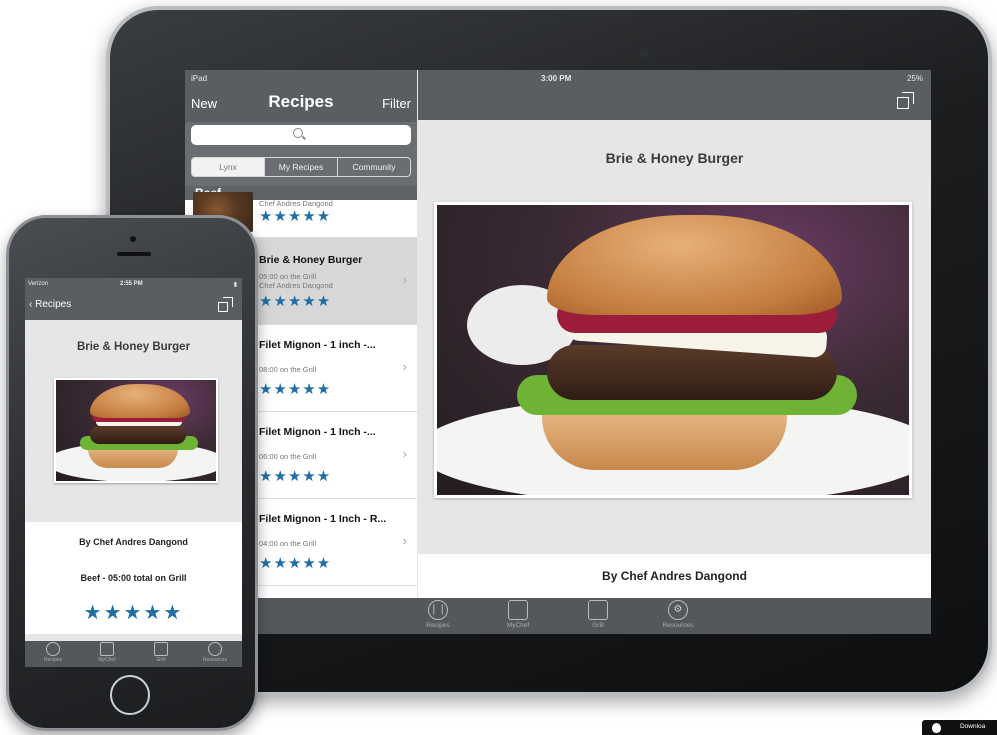  Describe the element at coordinates (215, 649) in the screenshot. I see `gear-icon` at that location.